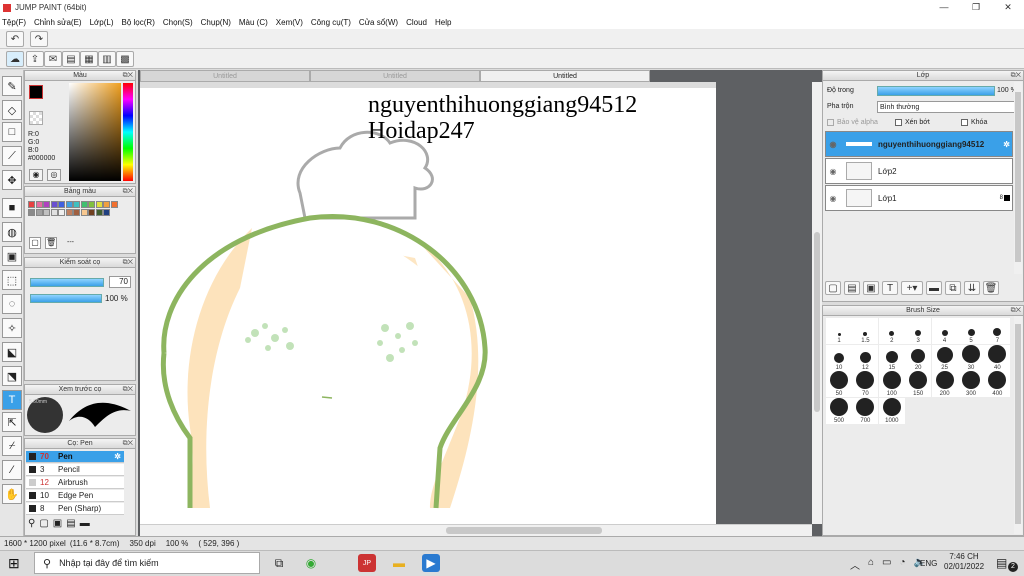  I want to click on brush-item-pen-sharp: 8 Pen (Sharp), so click(75, 509).